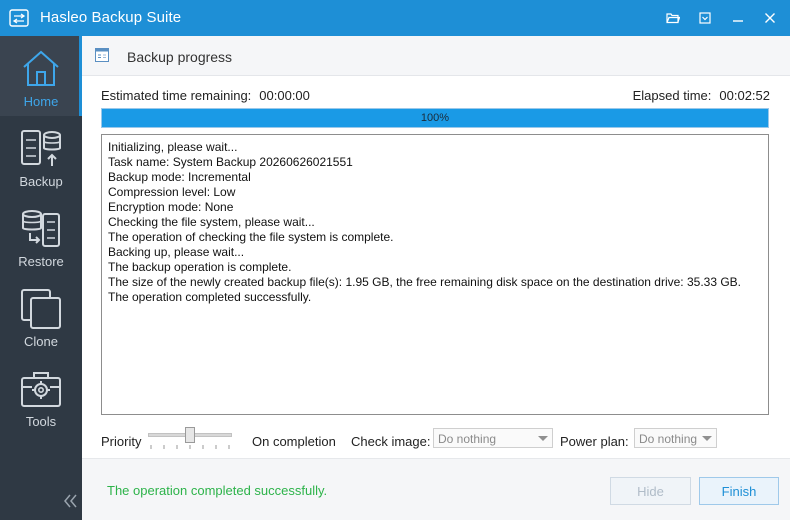 Image resolution: width=790 pixels, height=520 pixels. I want to click on log-line: Backup mode: Incremental, so click(179, 177).